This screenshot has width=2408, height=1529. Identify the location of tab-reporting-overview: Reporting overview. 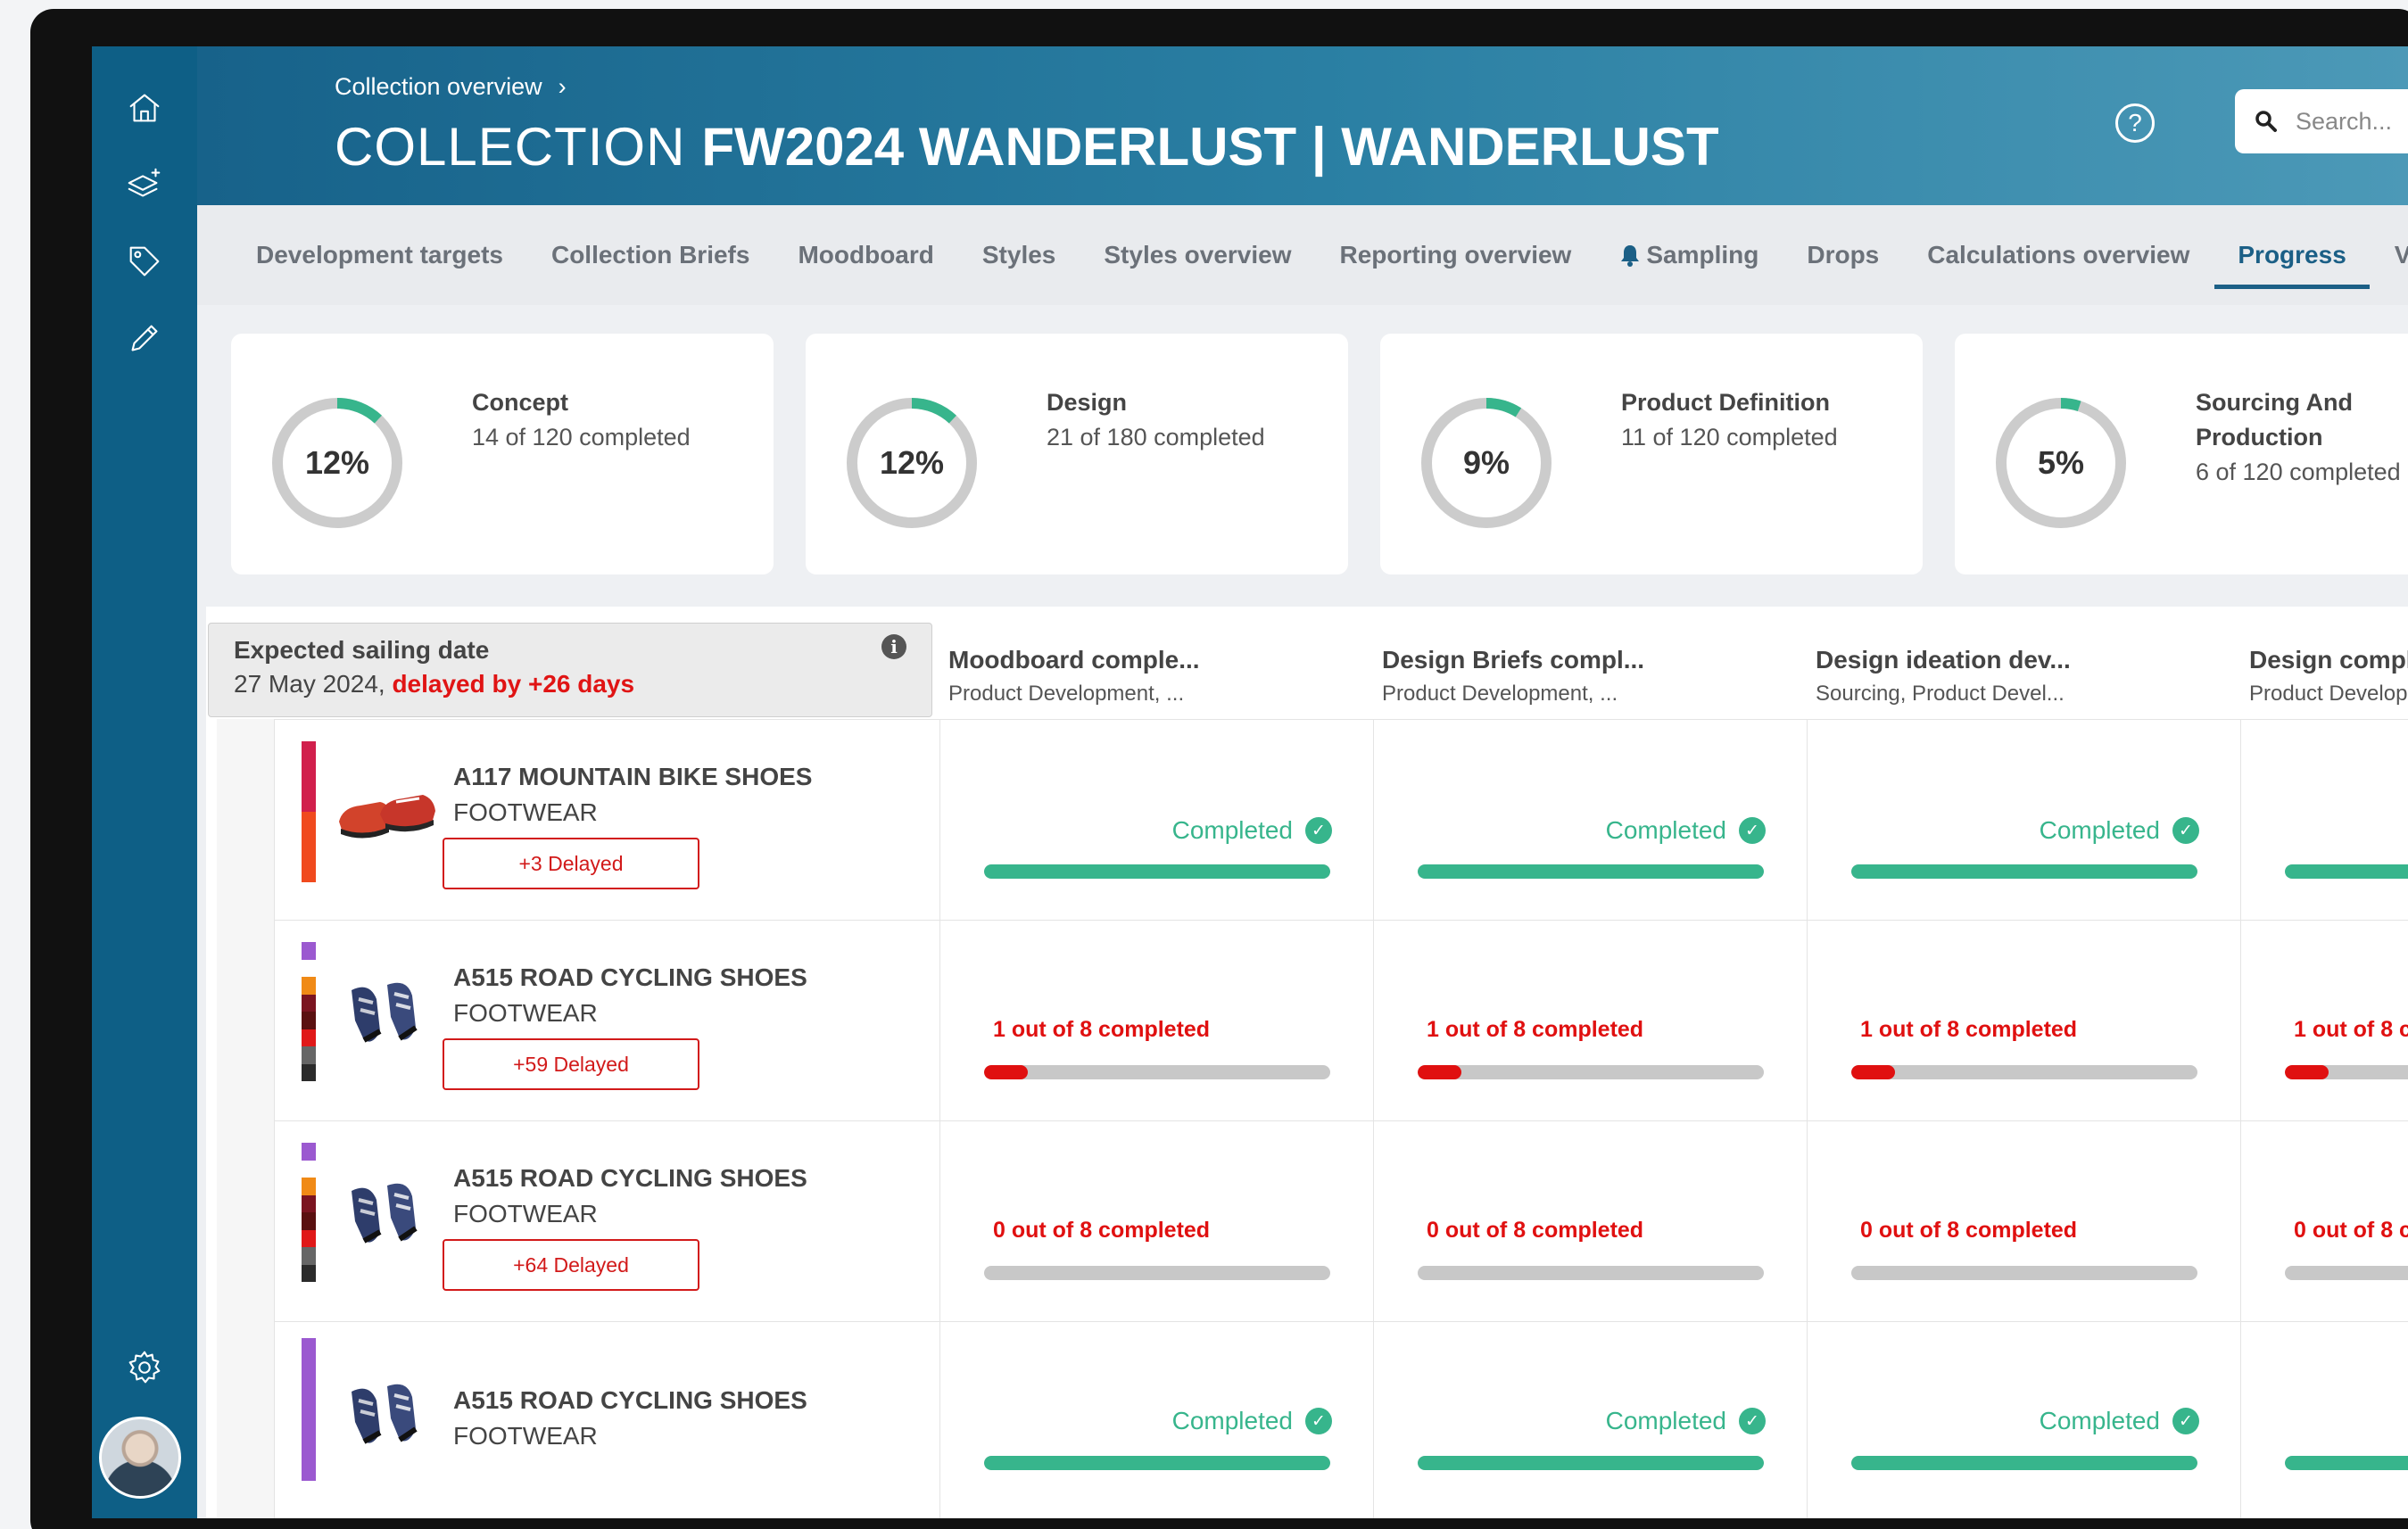
(1456, 255).